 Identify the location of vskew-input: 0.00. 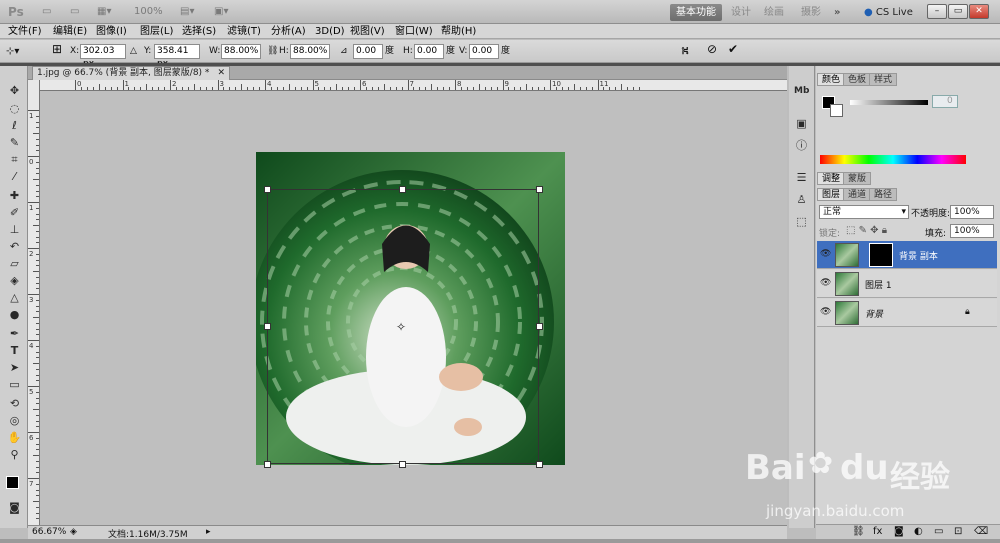
(484, 51).